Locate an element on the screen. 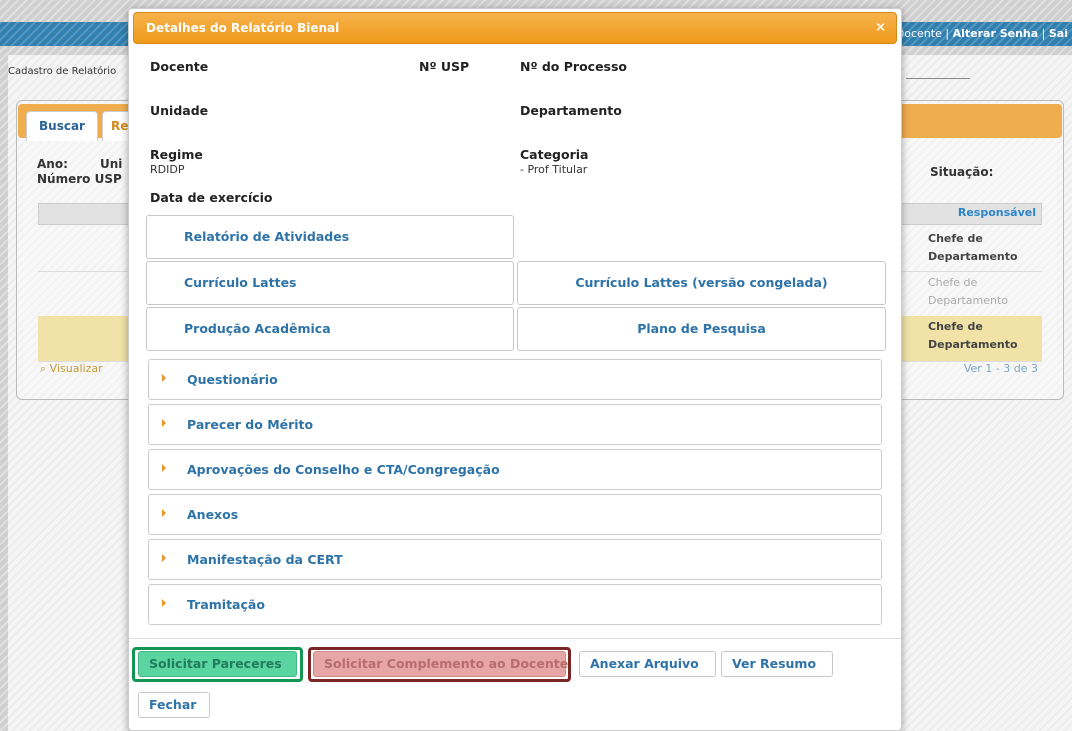 This screenshot has height=731, width=1072. data-exercicio-label: Data de exercício is located at coordinates (211, 197).